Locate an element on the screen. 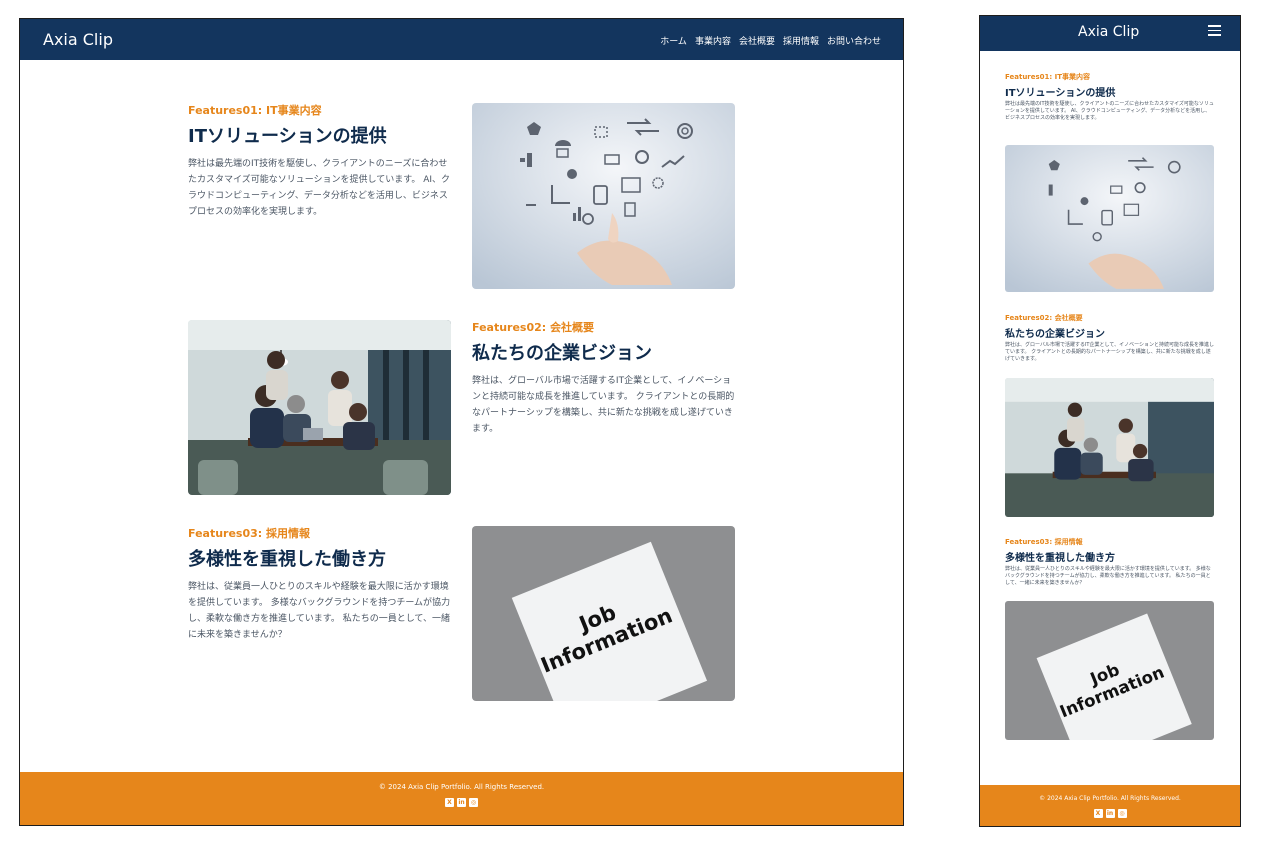  nav-business: 事業内容 is located at coordinates (713, 40).